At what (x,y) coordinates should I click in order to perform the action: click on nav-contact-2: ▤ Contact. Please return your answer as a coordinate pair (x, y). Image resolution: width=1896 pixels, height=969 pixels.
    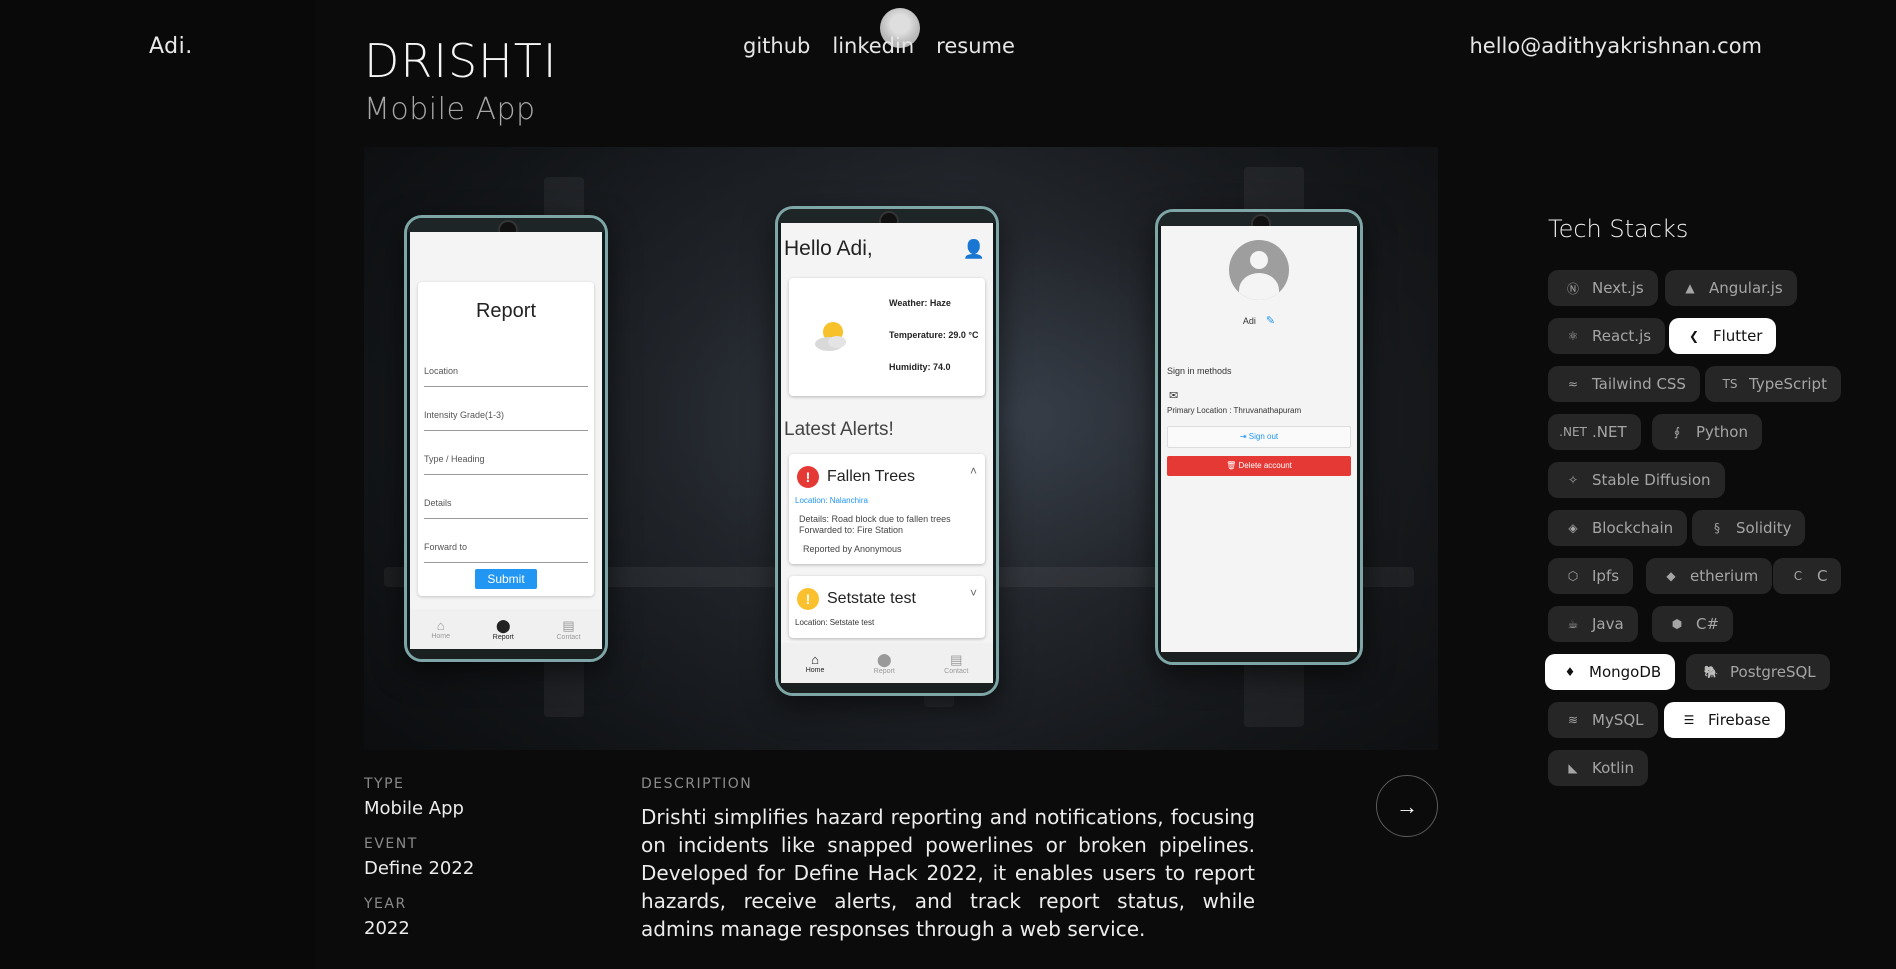
    Looking at the image, I should click on (956, 663).